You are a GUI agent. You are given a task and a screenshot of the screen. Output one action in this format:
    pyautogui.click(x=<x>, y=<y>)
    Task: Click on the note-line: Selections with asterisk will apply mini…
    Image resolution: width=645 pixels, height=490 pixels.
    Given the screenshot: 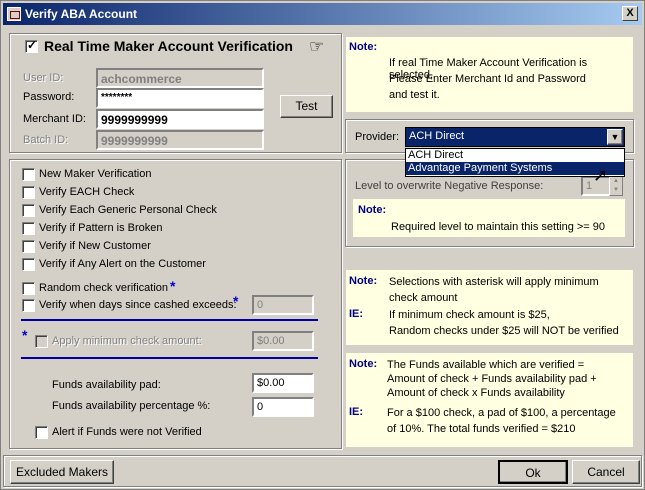 What is the action you would take?
    pyautogui.click(x=494, y=282)
    